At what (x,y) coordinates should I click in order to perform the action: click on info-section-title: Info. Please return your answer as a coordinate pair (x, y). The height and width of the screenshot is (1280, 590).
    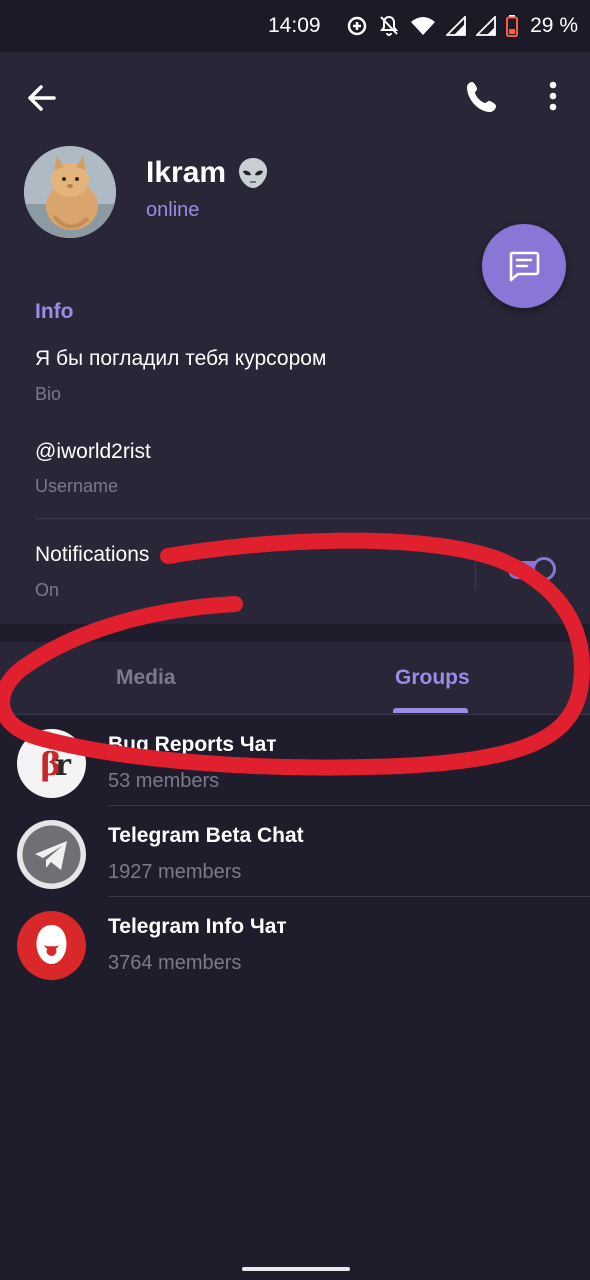
    Looking at the image, I should click on (54, 311).